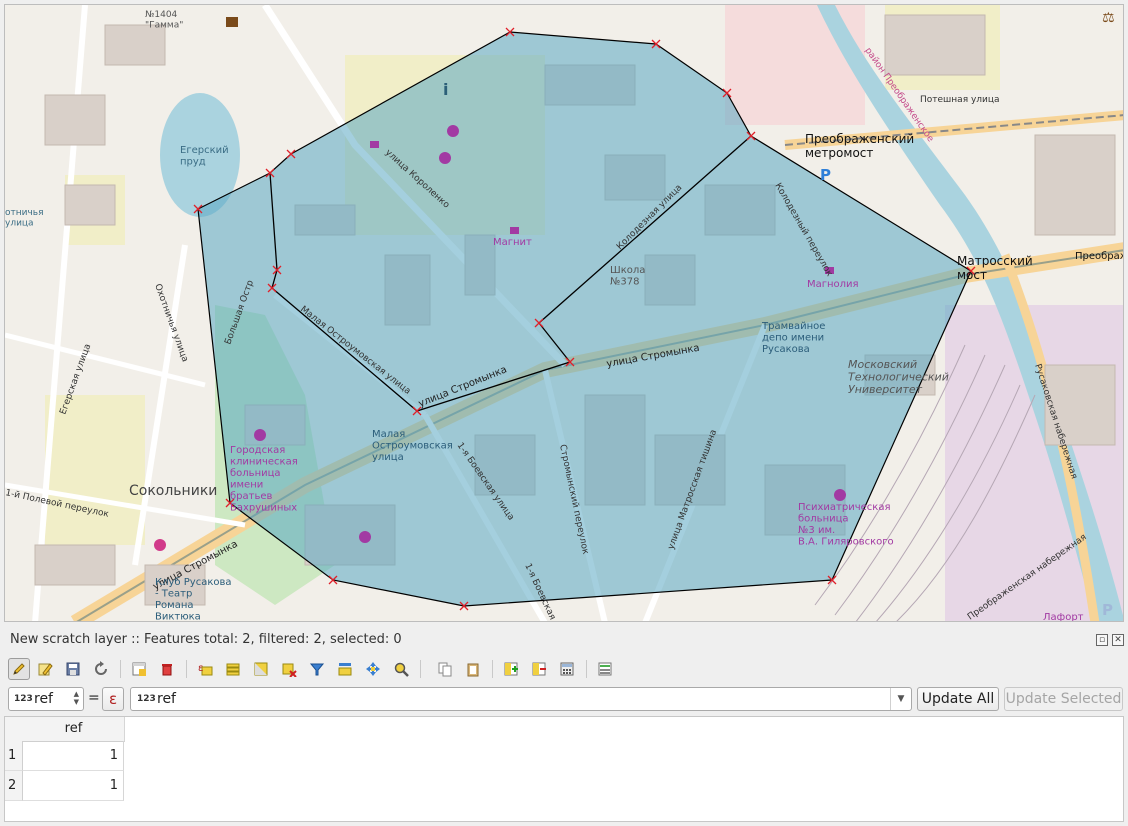 The width and height of the screenshot is (1128, 826). Describe the element at coordinates (14, 756) in the screenshot. I see `row-header: 1` at that location.